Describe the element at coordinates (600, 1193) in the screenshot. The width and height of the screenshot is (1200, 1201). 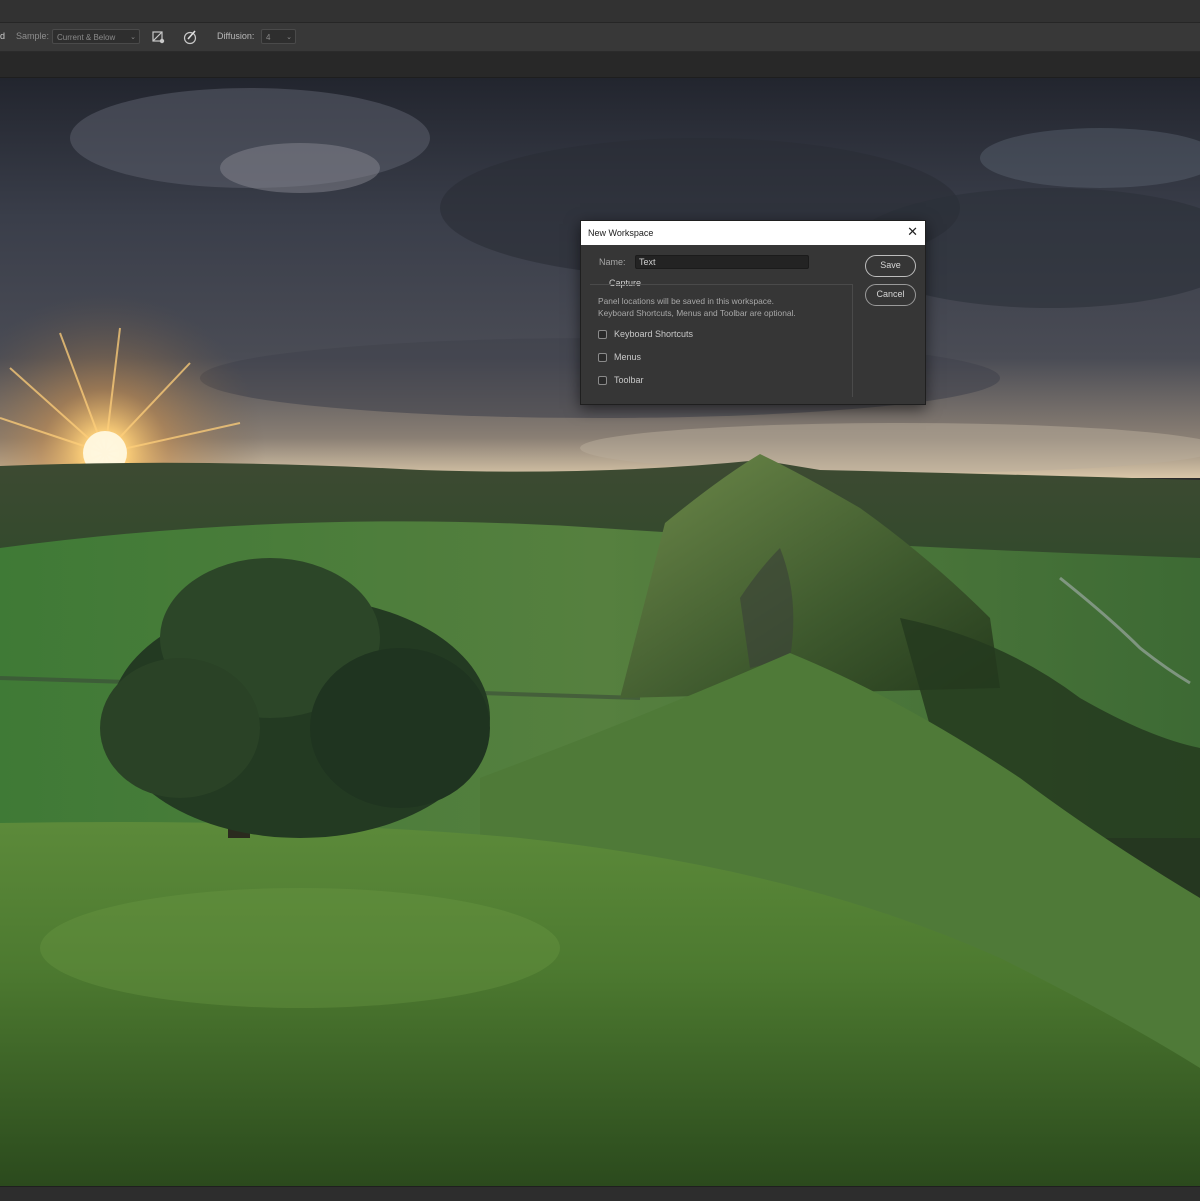
I see `status-bar` at that location.